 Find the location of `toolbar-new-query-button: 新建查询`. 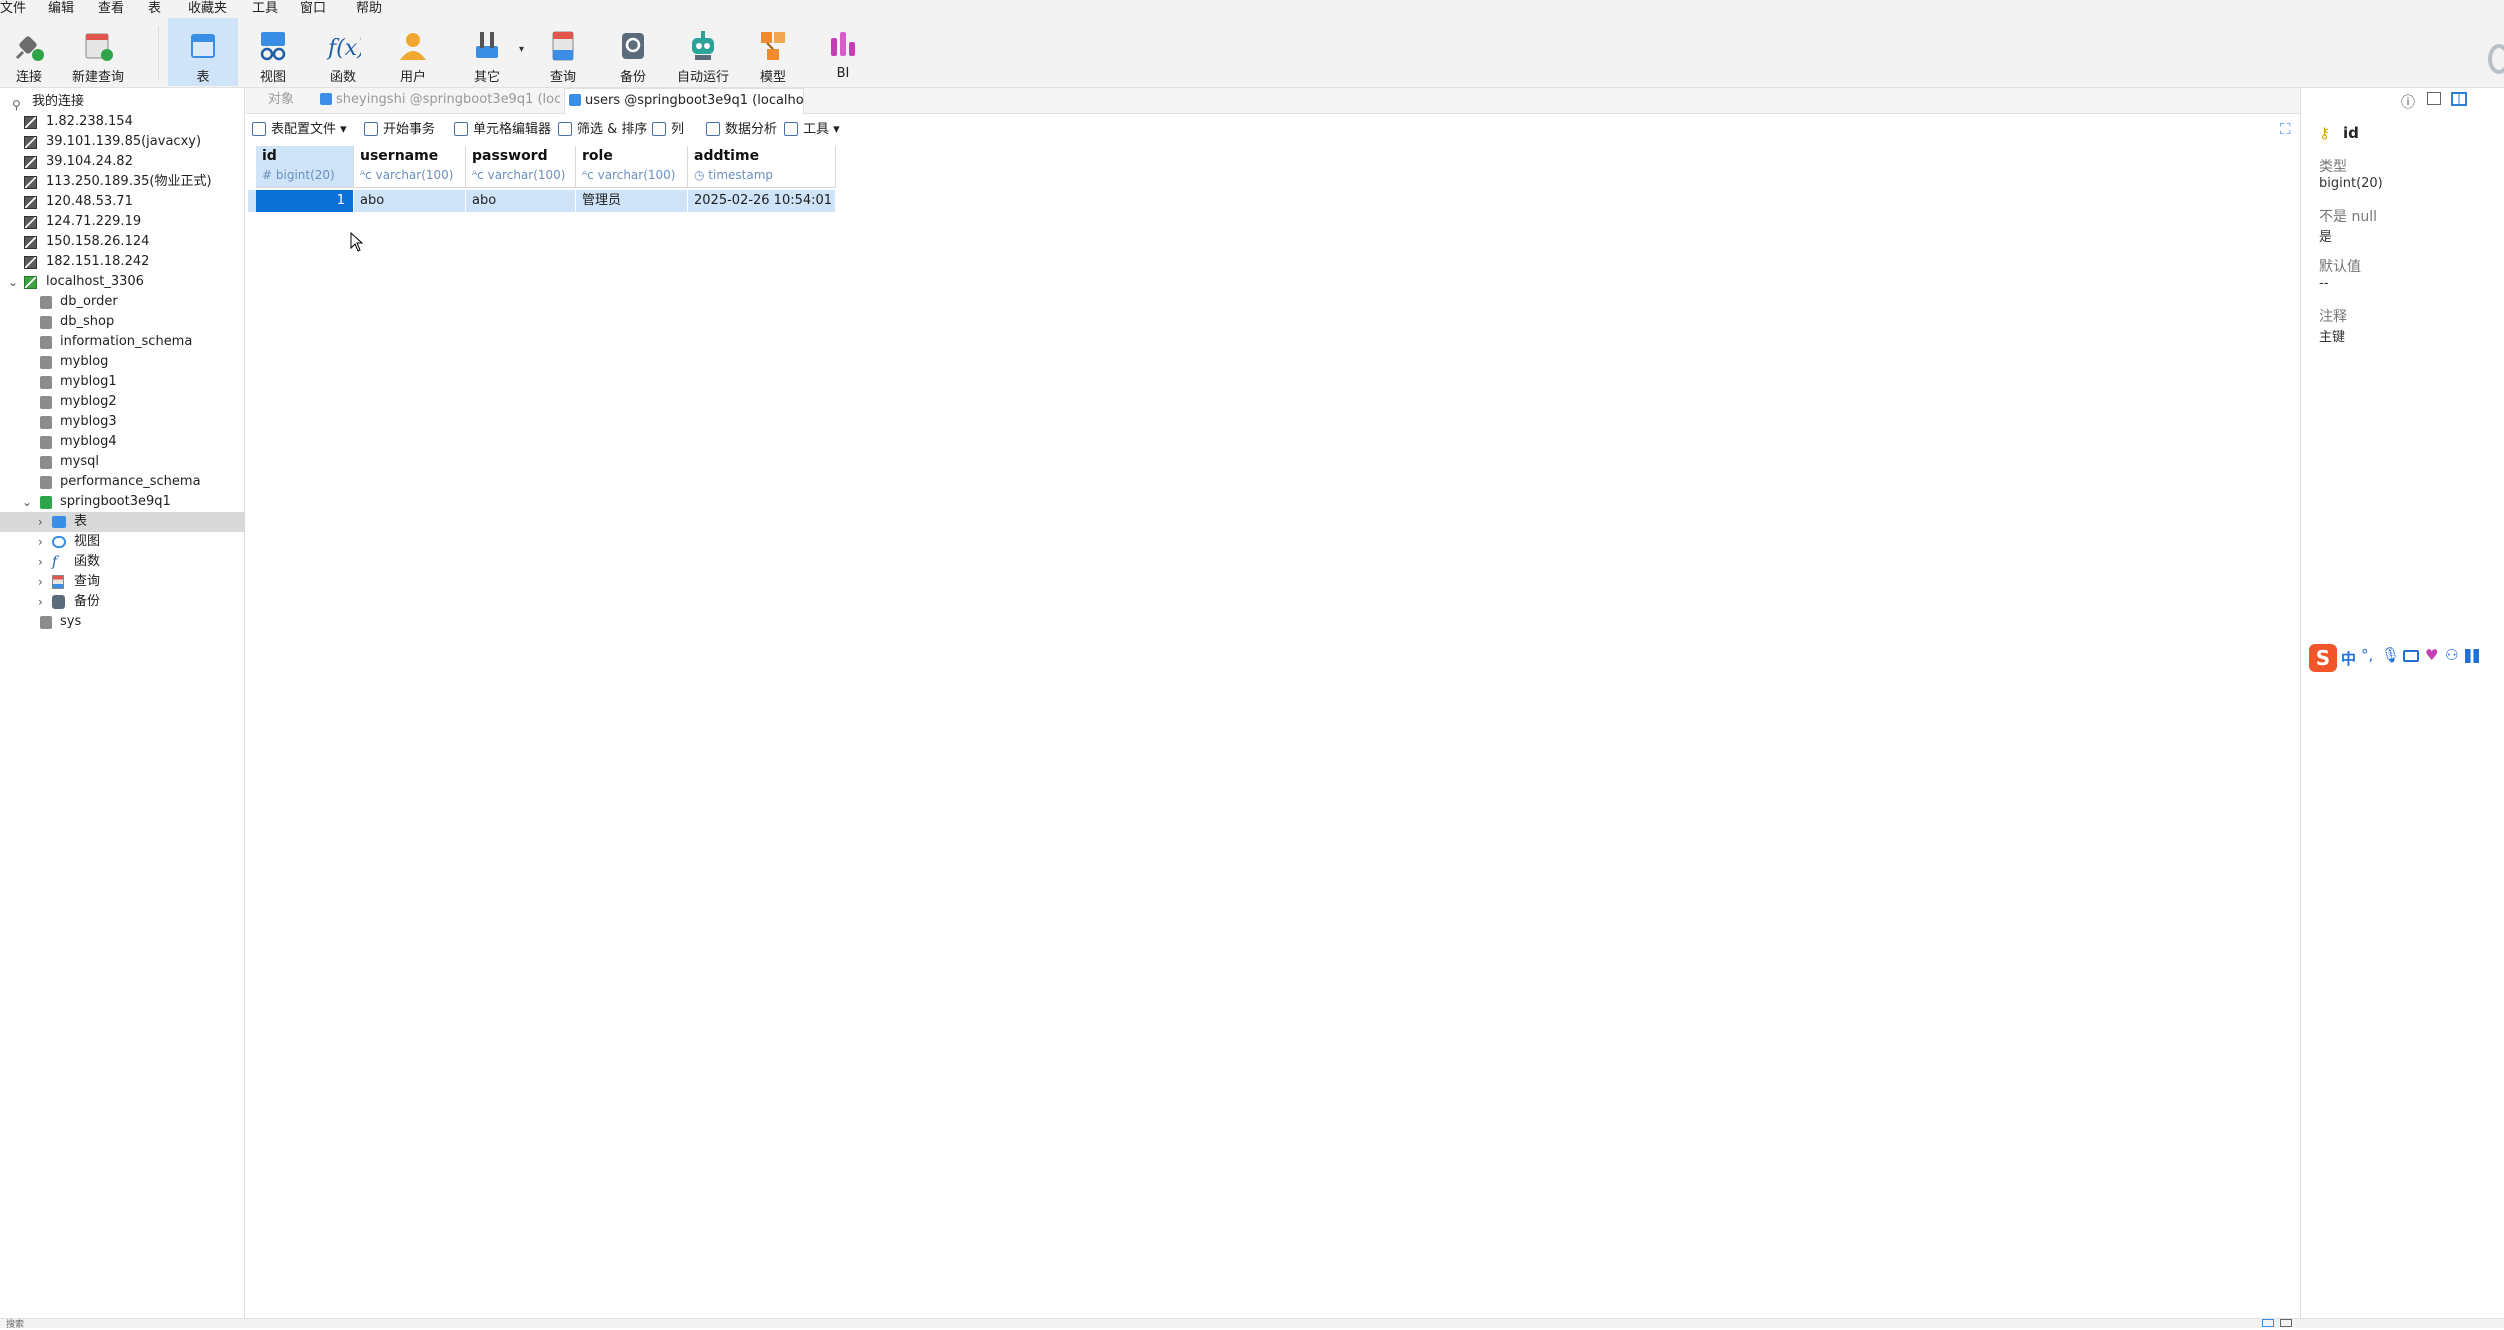

toolbar-new-query-button: 新建查询 is located at coordinates (98, 52).